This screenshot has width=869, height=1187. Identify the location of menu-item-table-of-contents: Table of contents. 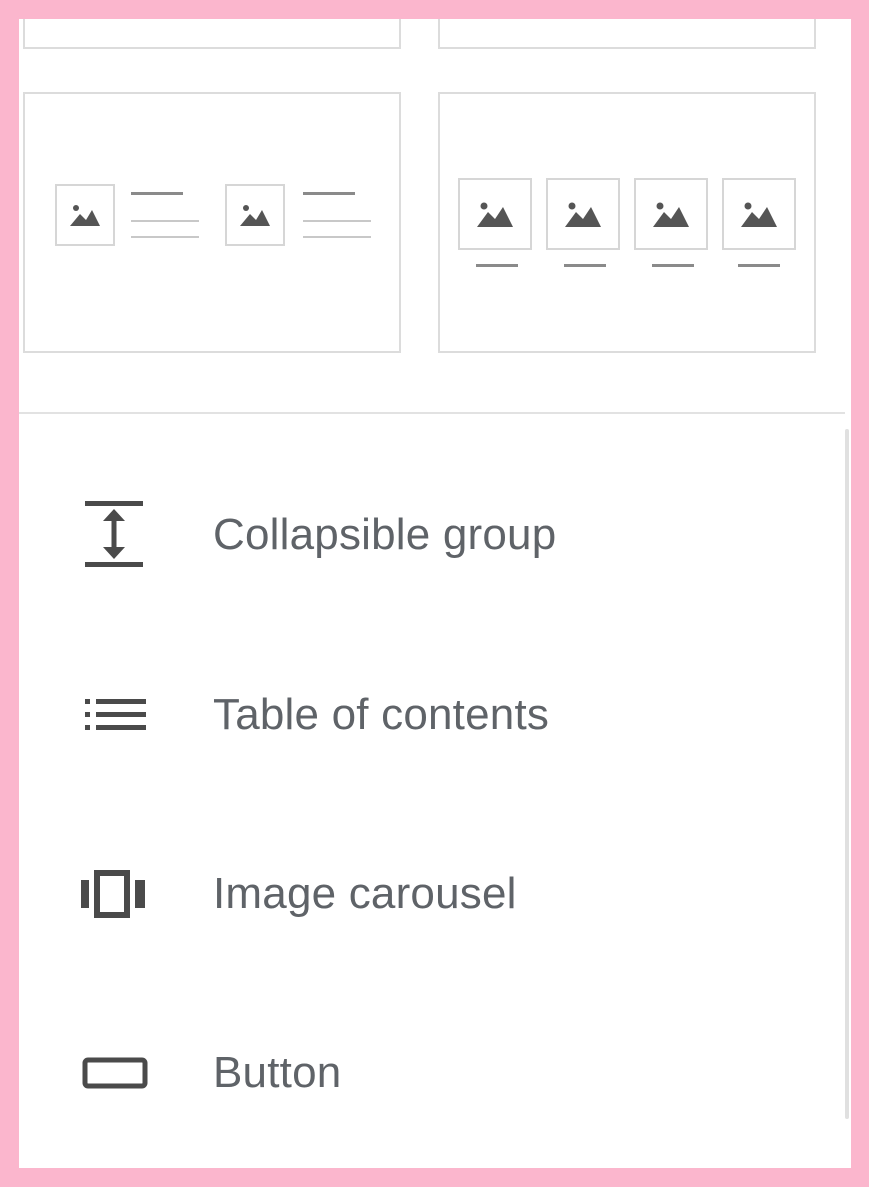
(429, 715).